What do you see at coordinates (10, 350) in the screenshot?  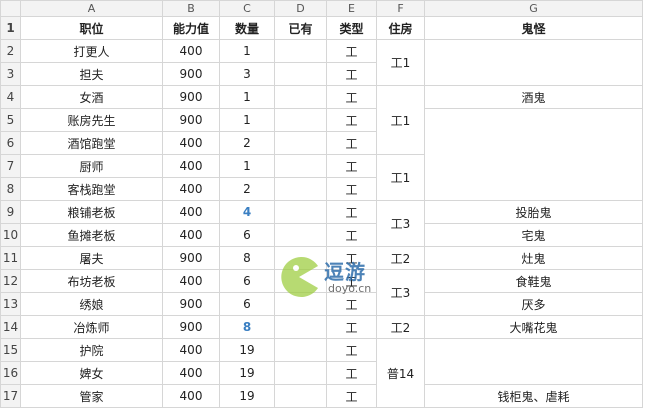 I see `row-number: 15` at bounding box center [10, 350].